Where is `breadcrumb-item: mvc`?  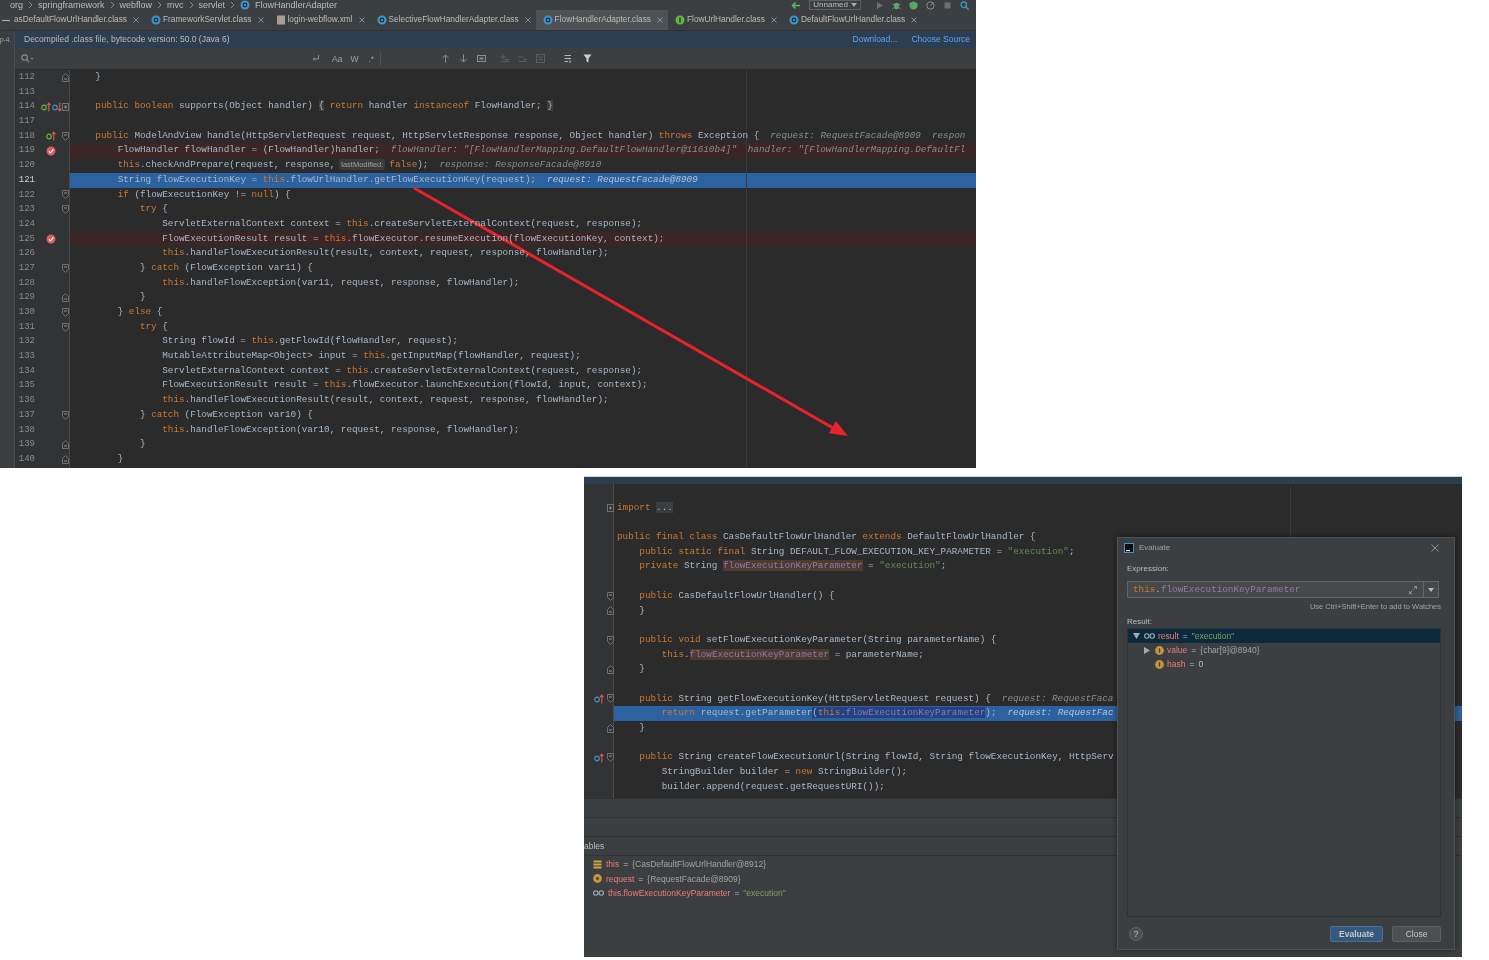 breadcrumb-item: mvc is located at coordinates (175, 5).